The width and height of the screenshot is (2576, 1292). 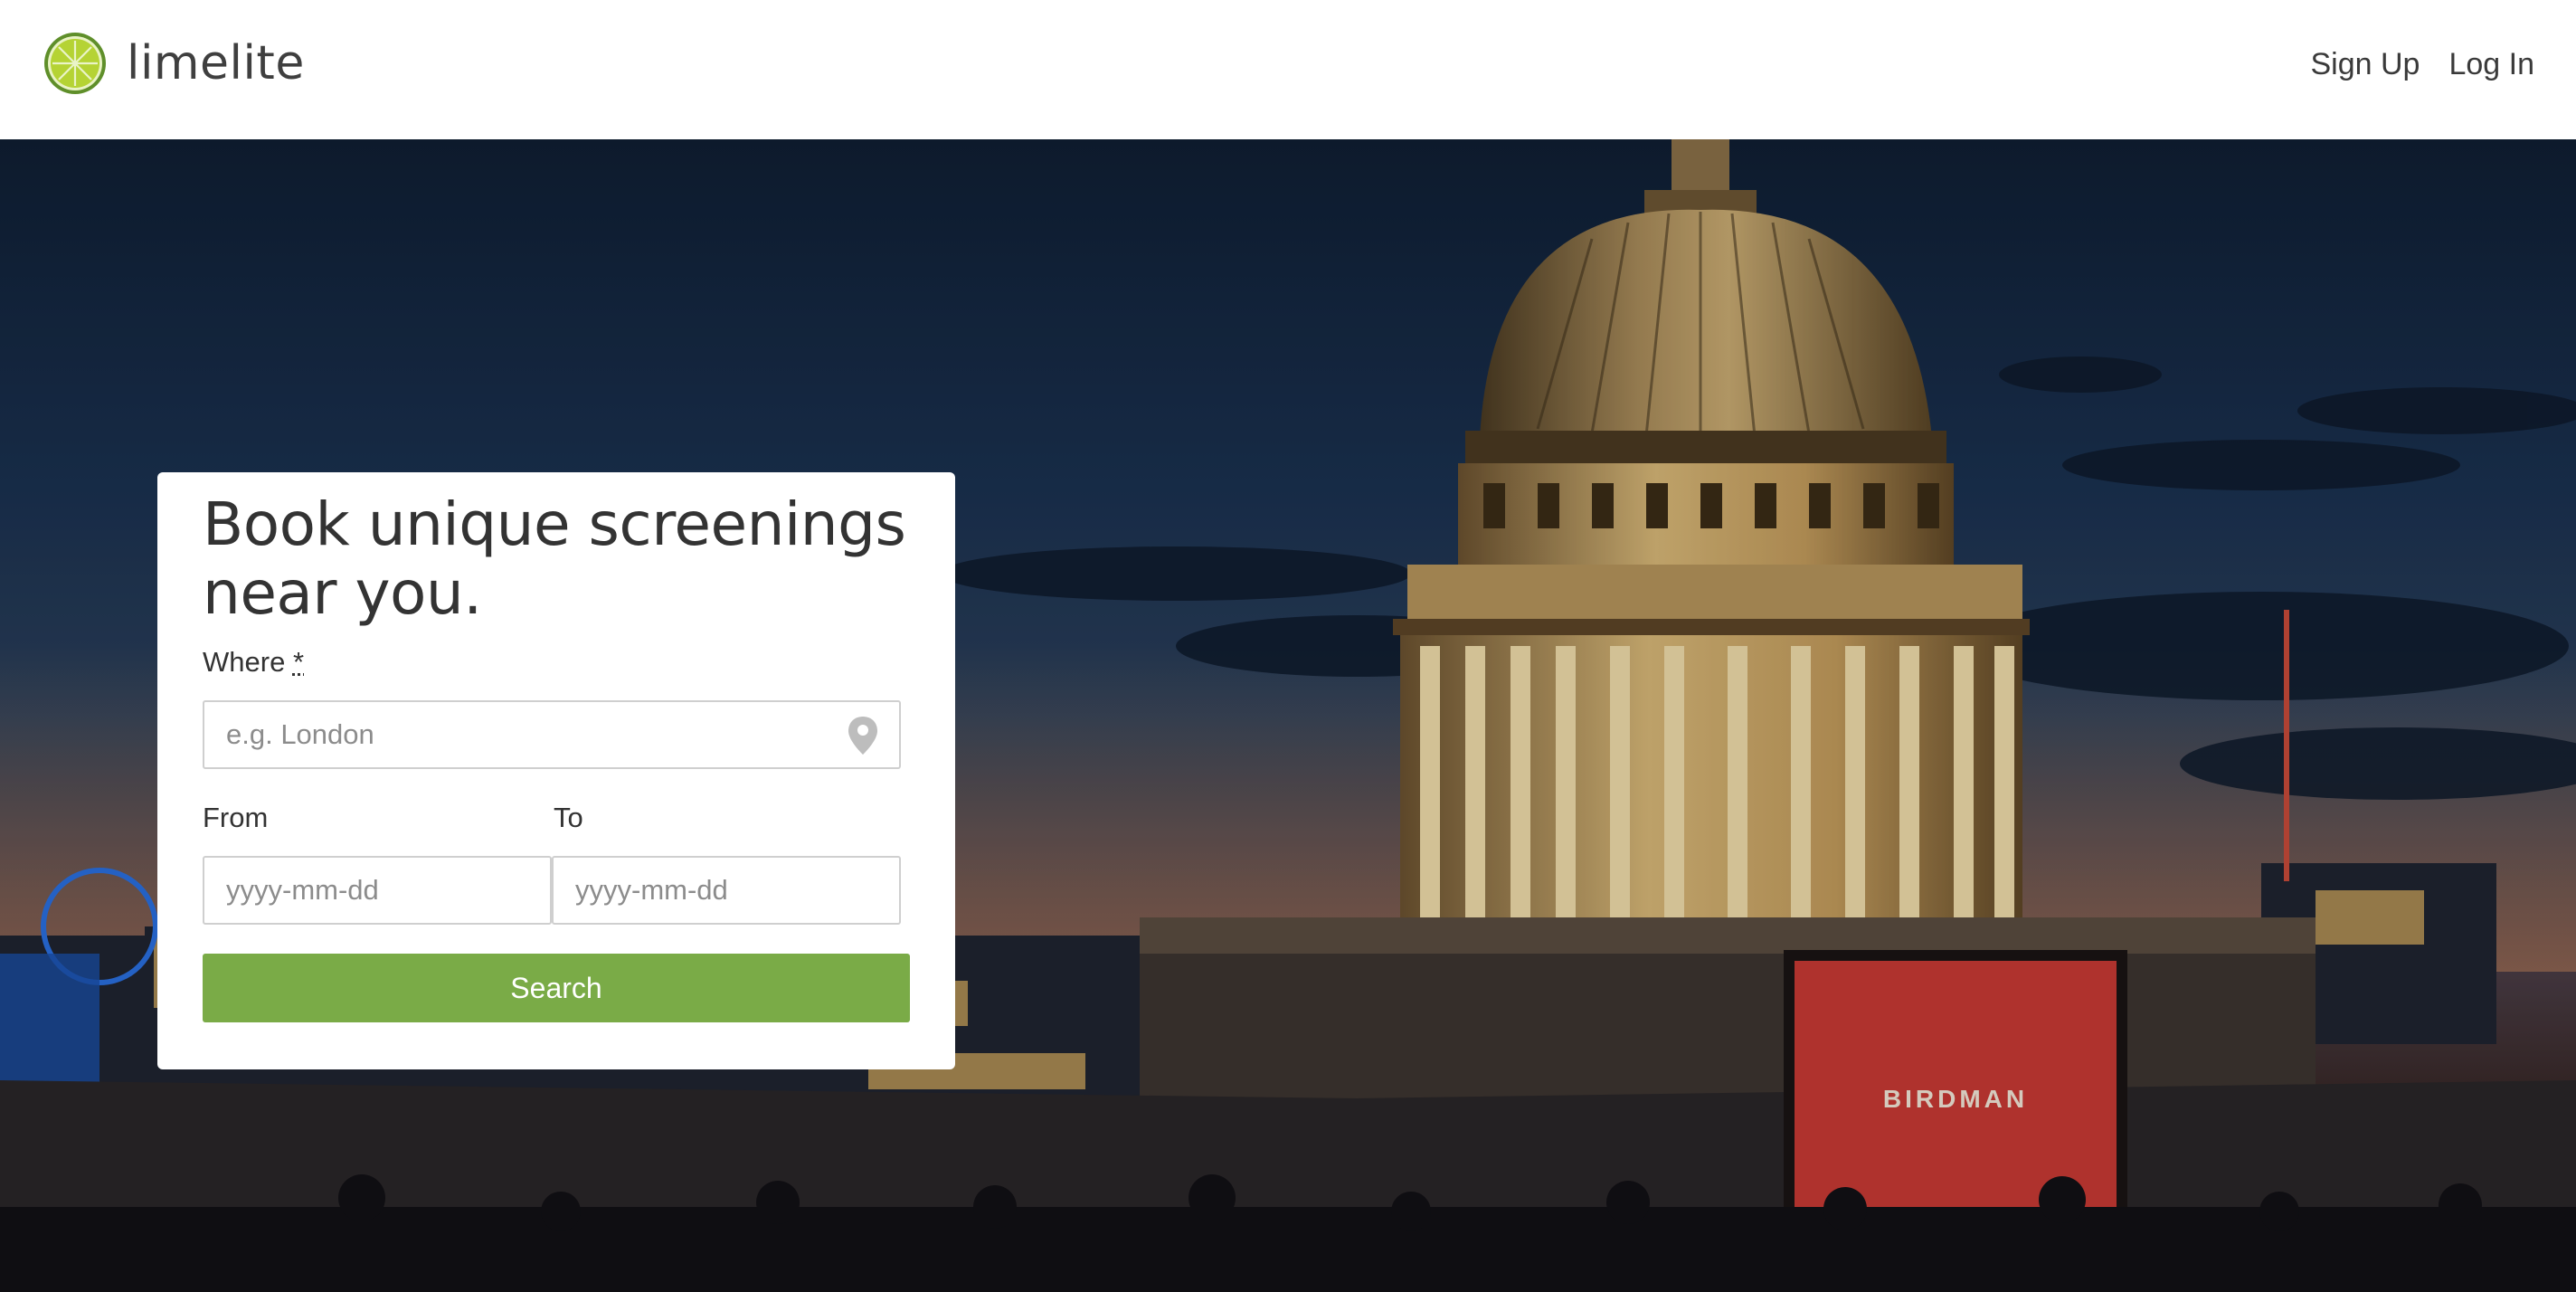 What do you see at coordinates (1288, 70) in the screenshot?
I see `site-header: limelite Sign Up Log In` at bounding box center [1288, 70].